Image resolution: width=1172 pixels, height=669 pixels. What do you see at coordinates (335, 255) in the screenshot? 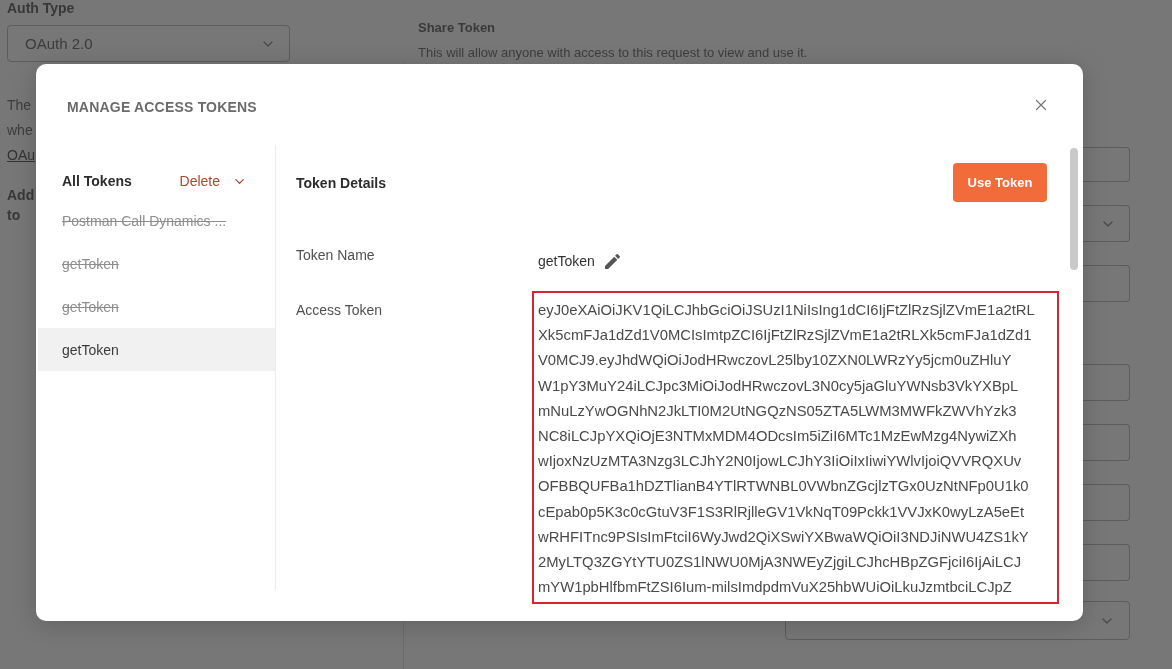
I see `field-label: Token Name` at bounding box center [335, 255].